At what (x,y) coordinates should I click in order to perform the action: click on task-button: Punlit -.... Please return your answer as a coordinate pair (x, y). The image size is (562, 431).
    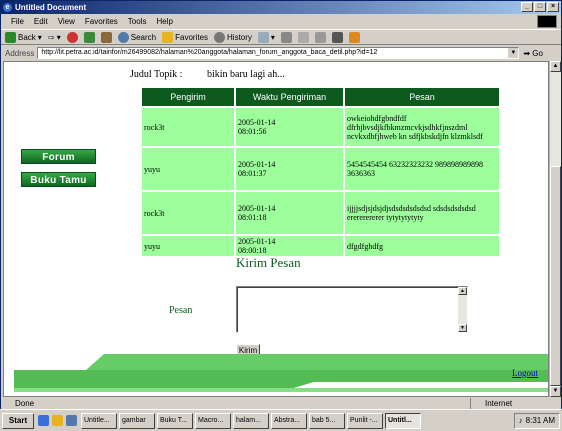
    Looking at the image, I should click on (365, 420).